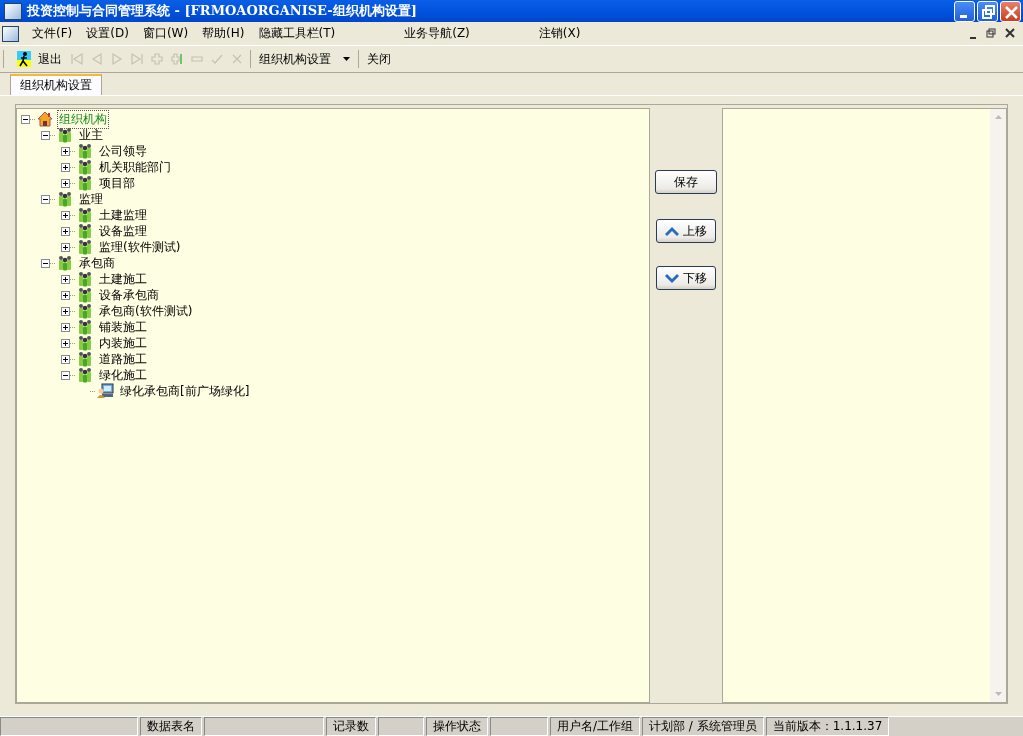  Describe the element at coordinates (672, 231) in the screenshot. I see `chevron-up-icon` at that location.